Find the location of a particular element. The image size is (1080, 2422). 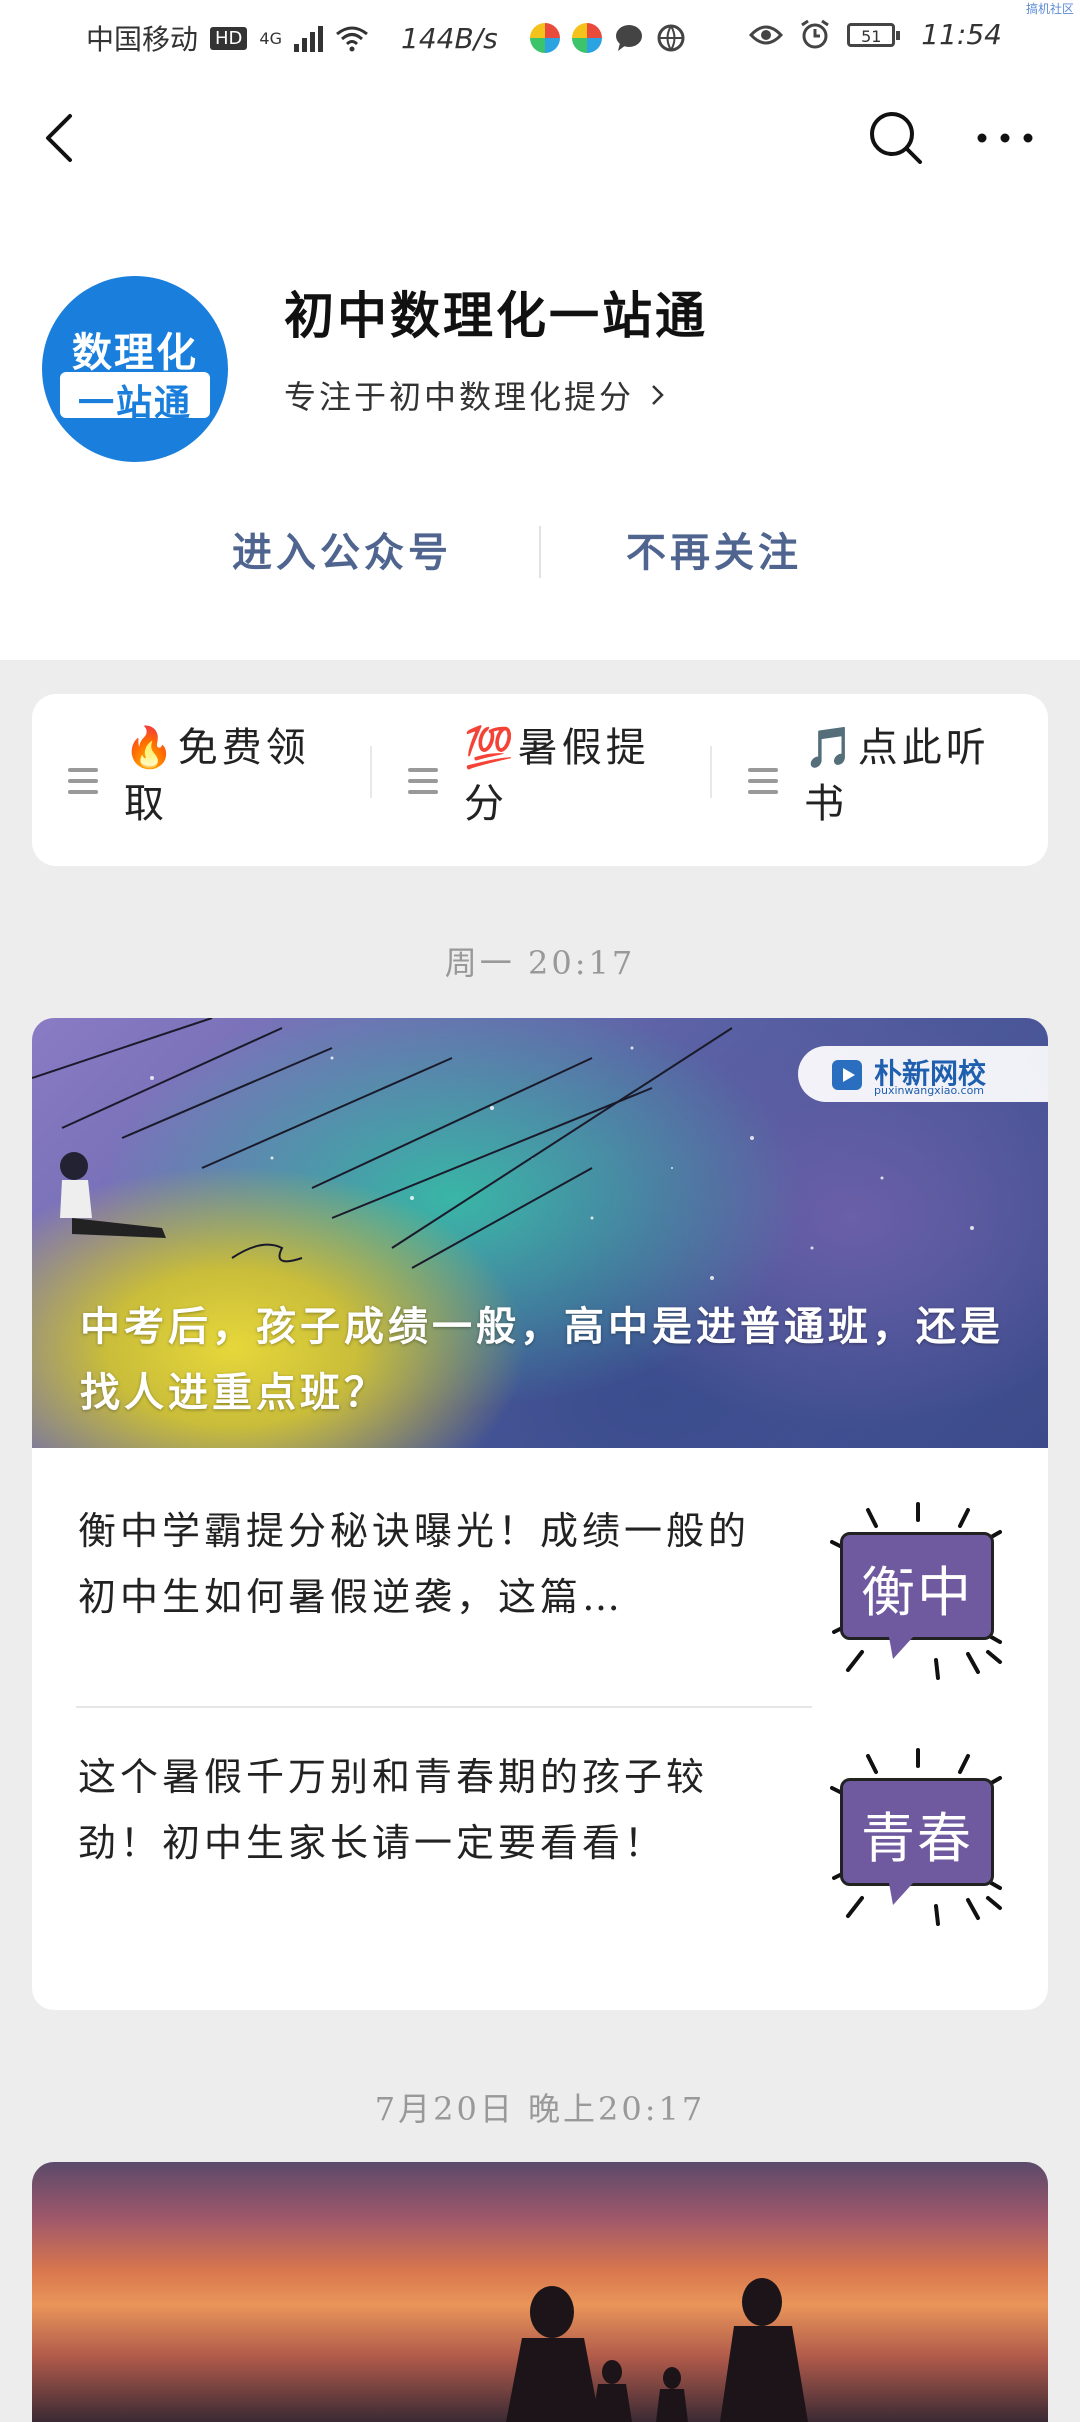

chat-icon is located at coordinates (628, 38).